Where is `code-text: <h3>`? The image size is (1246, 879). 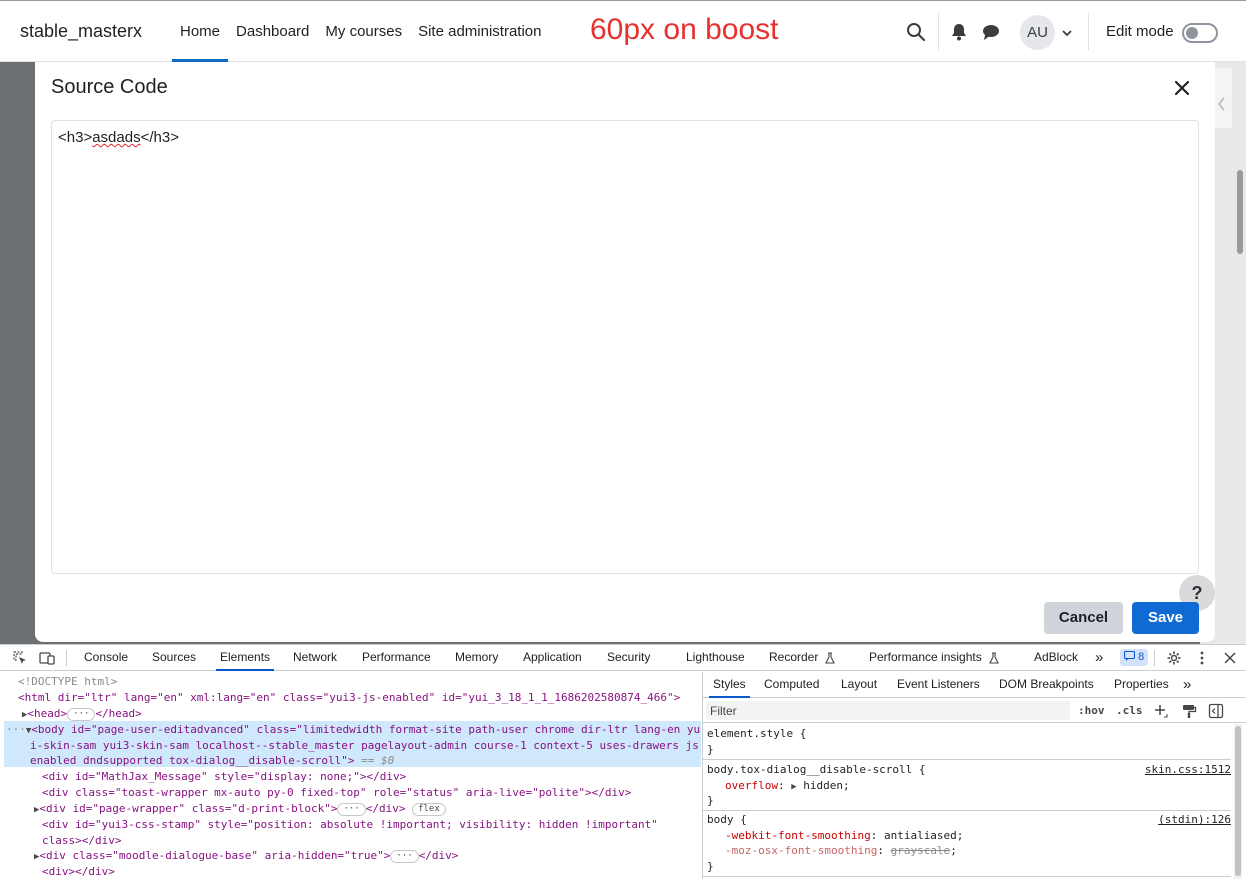
code-text: <h3> is located at coordinates (75, 137).